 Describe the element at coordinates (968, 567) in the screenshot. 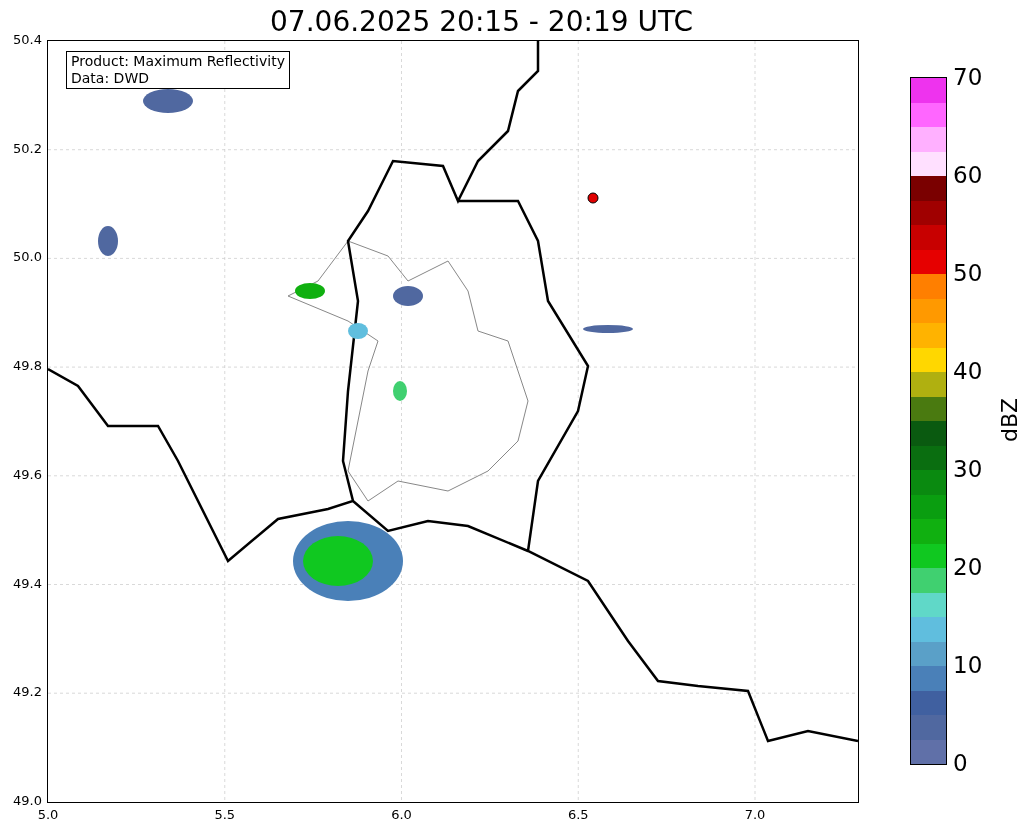

I see `colorbar-tick-label: 20` at that location.